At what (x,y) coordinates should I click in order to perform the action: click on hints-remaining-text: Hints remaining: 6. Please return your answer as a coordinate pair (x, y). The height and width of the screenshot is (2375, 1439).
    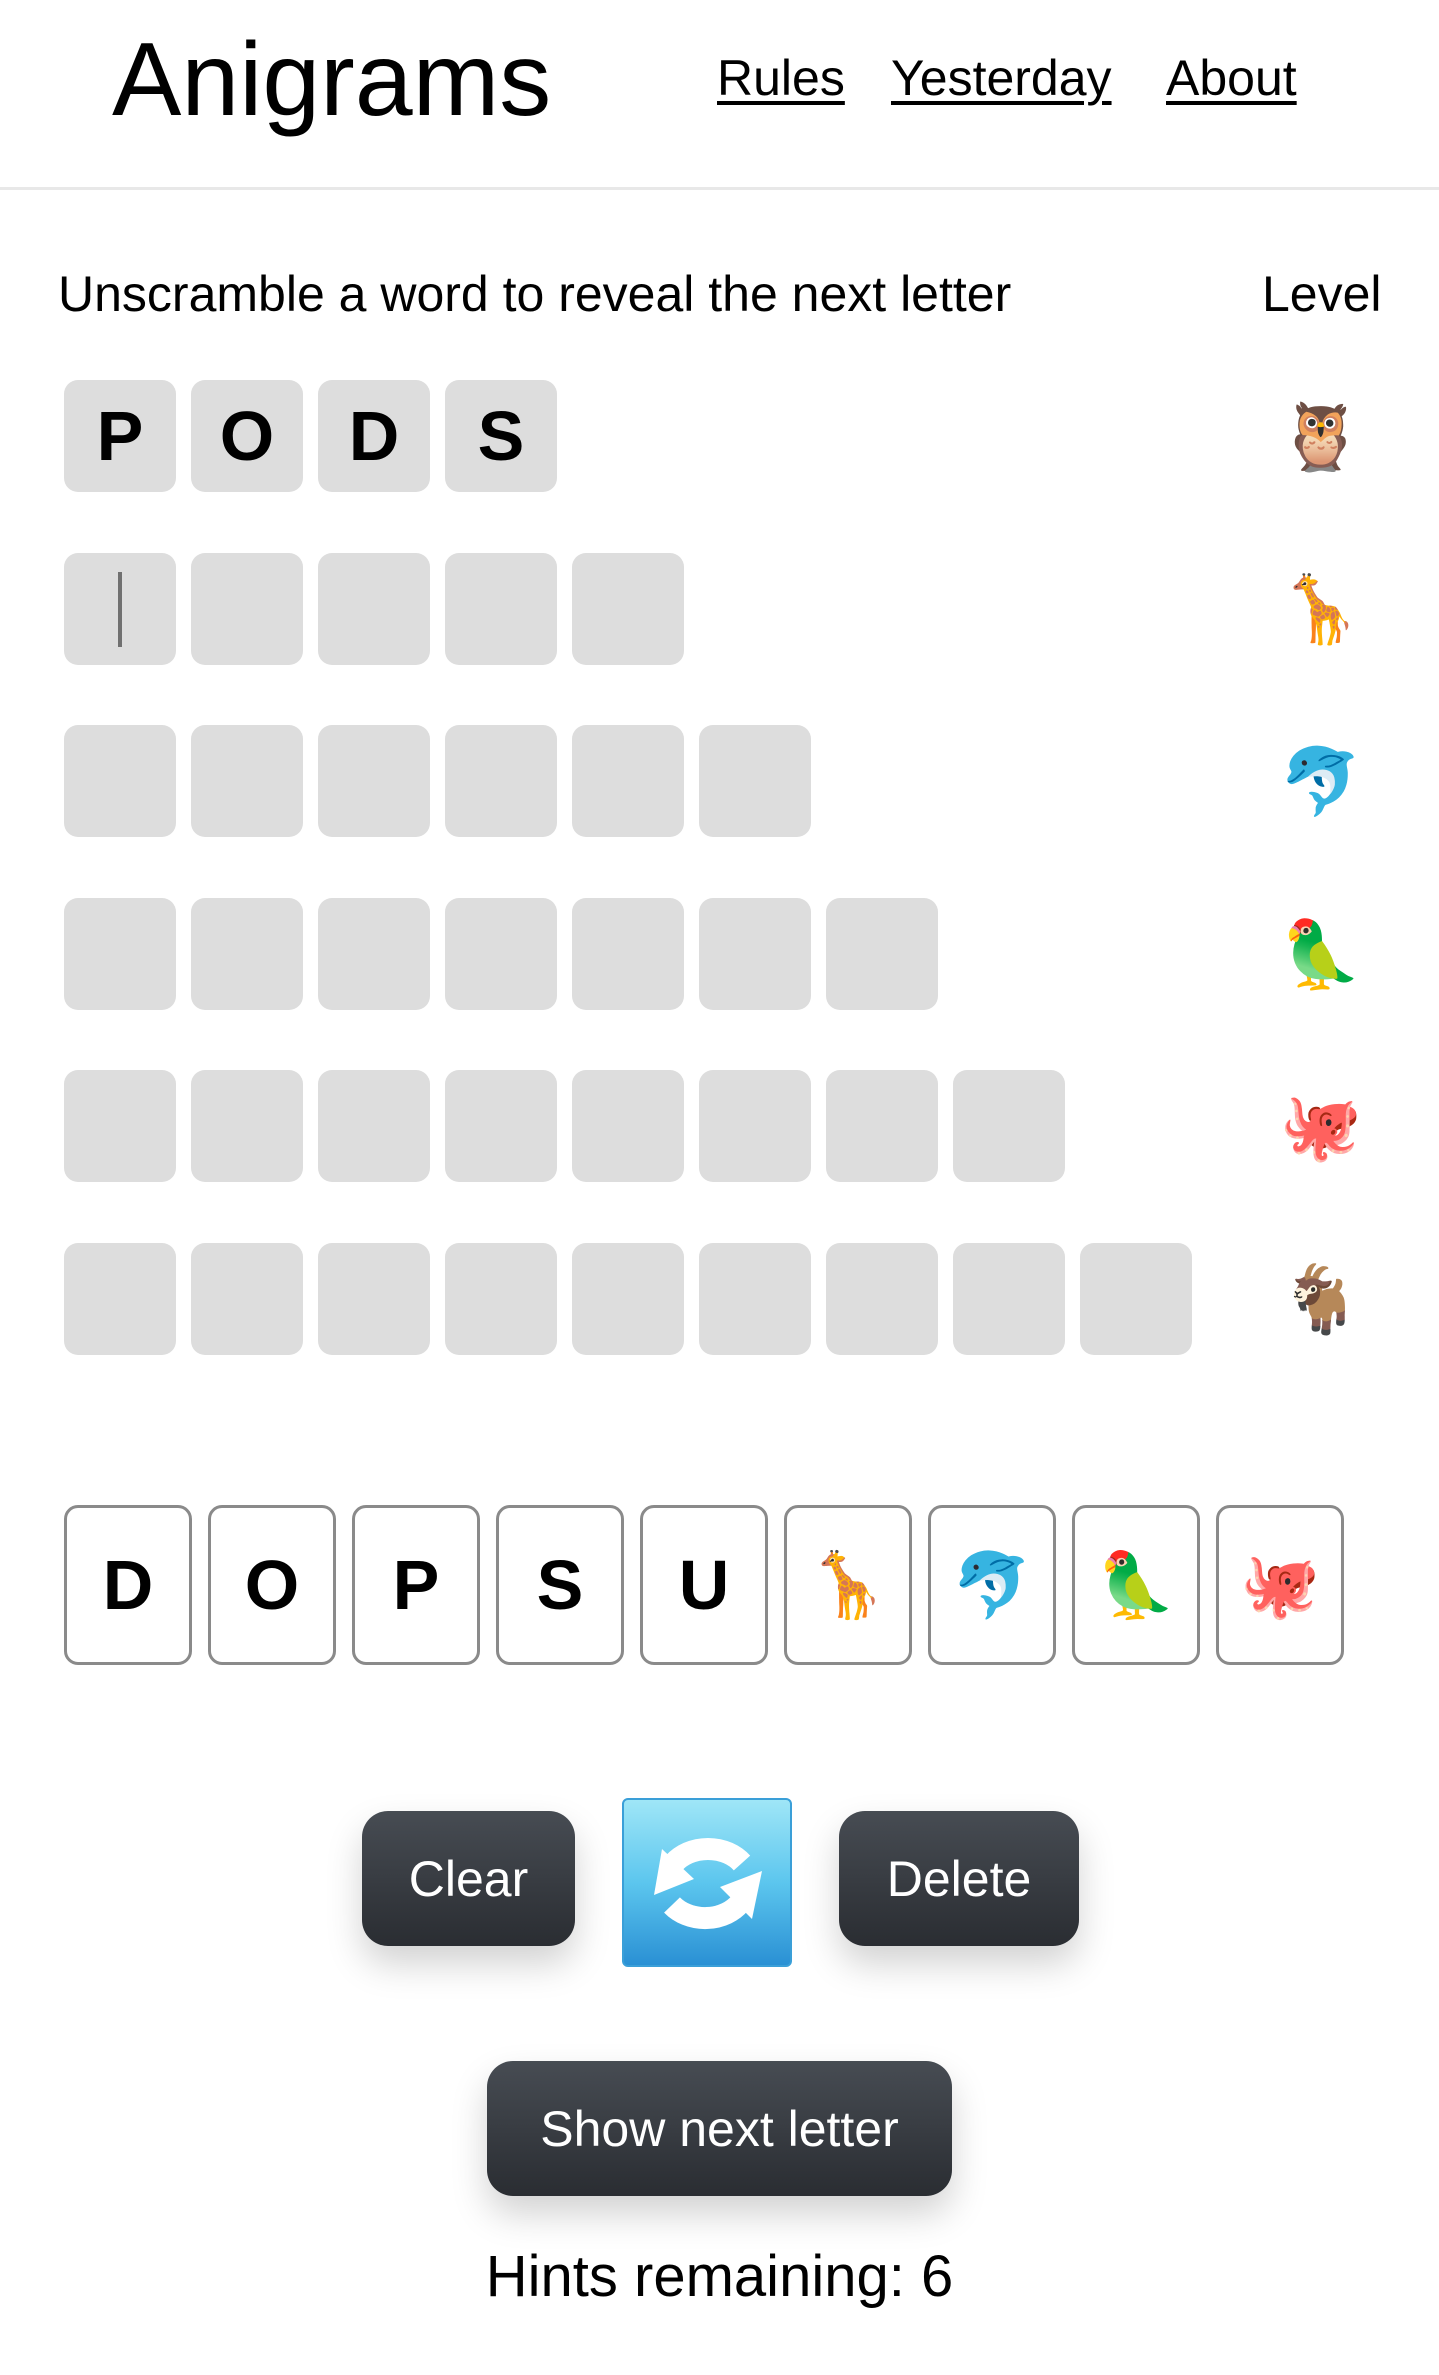
    Looking at the image, I should click on (719, 2276).